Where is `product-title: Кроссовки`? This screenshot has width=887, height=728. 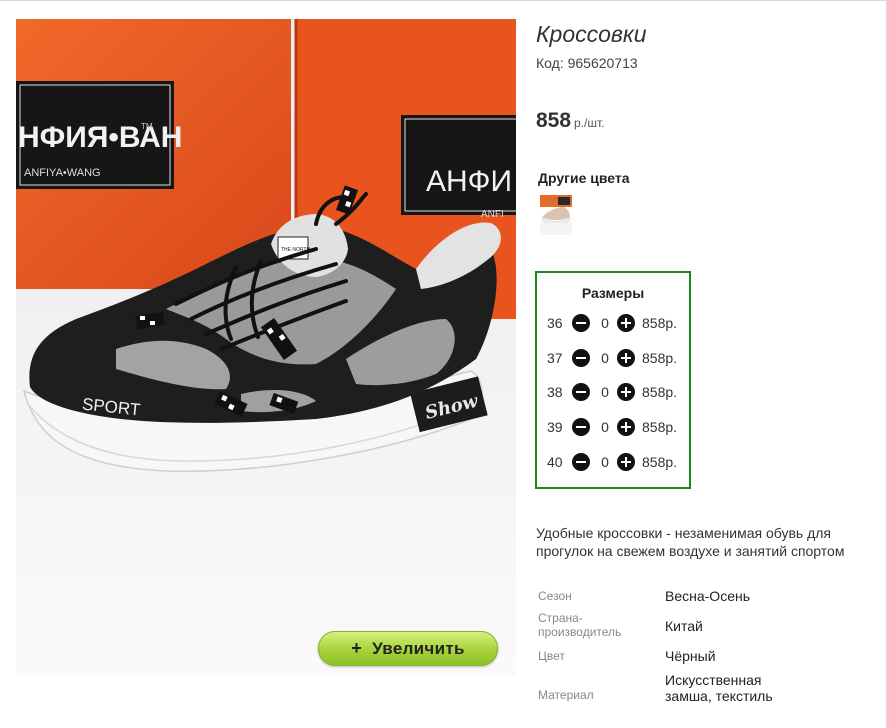
product-title: Кроссовки is located at coordinates (591, 34).